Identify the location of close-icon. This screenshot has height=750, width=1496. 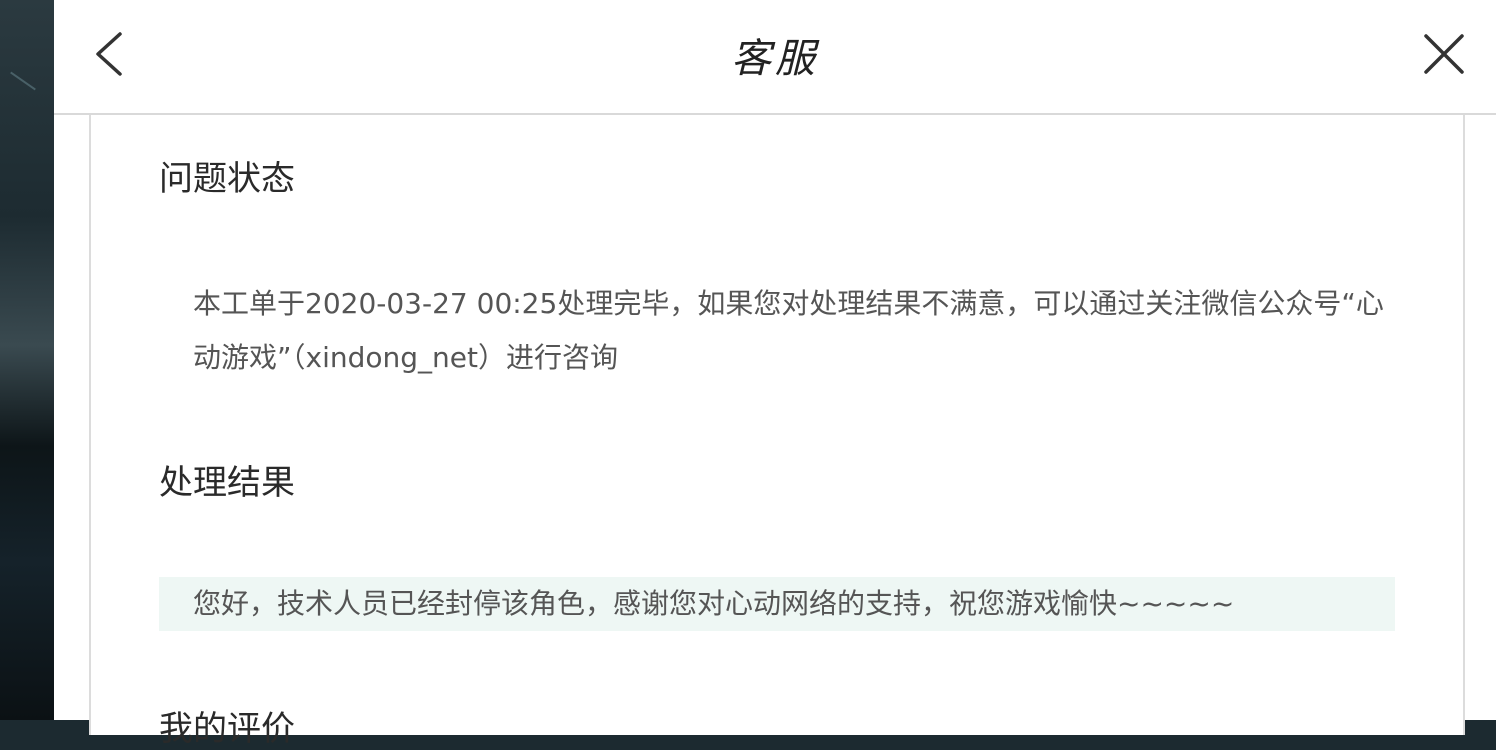
(1444, 54).